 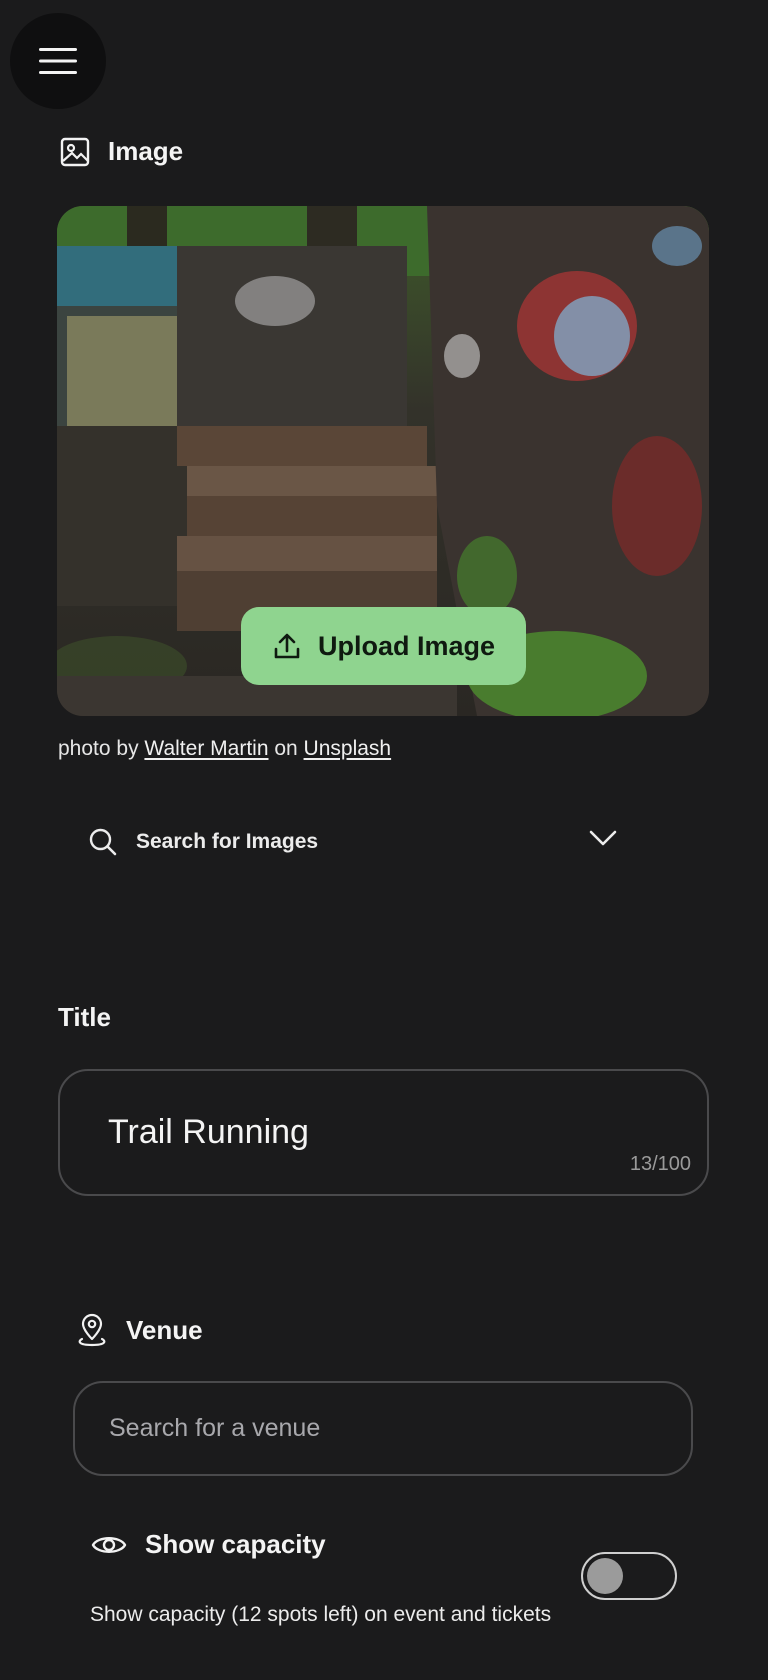 What do you see at coordinates (98, 748) in the screenshot?
I see `credit-prefix: photo by` at bounding box center [98, 748].